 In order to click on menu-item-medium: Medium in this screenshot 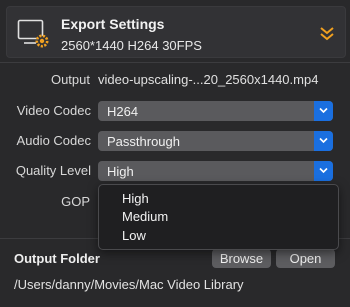, I will do `click(145, 216)`.